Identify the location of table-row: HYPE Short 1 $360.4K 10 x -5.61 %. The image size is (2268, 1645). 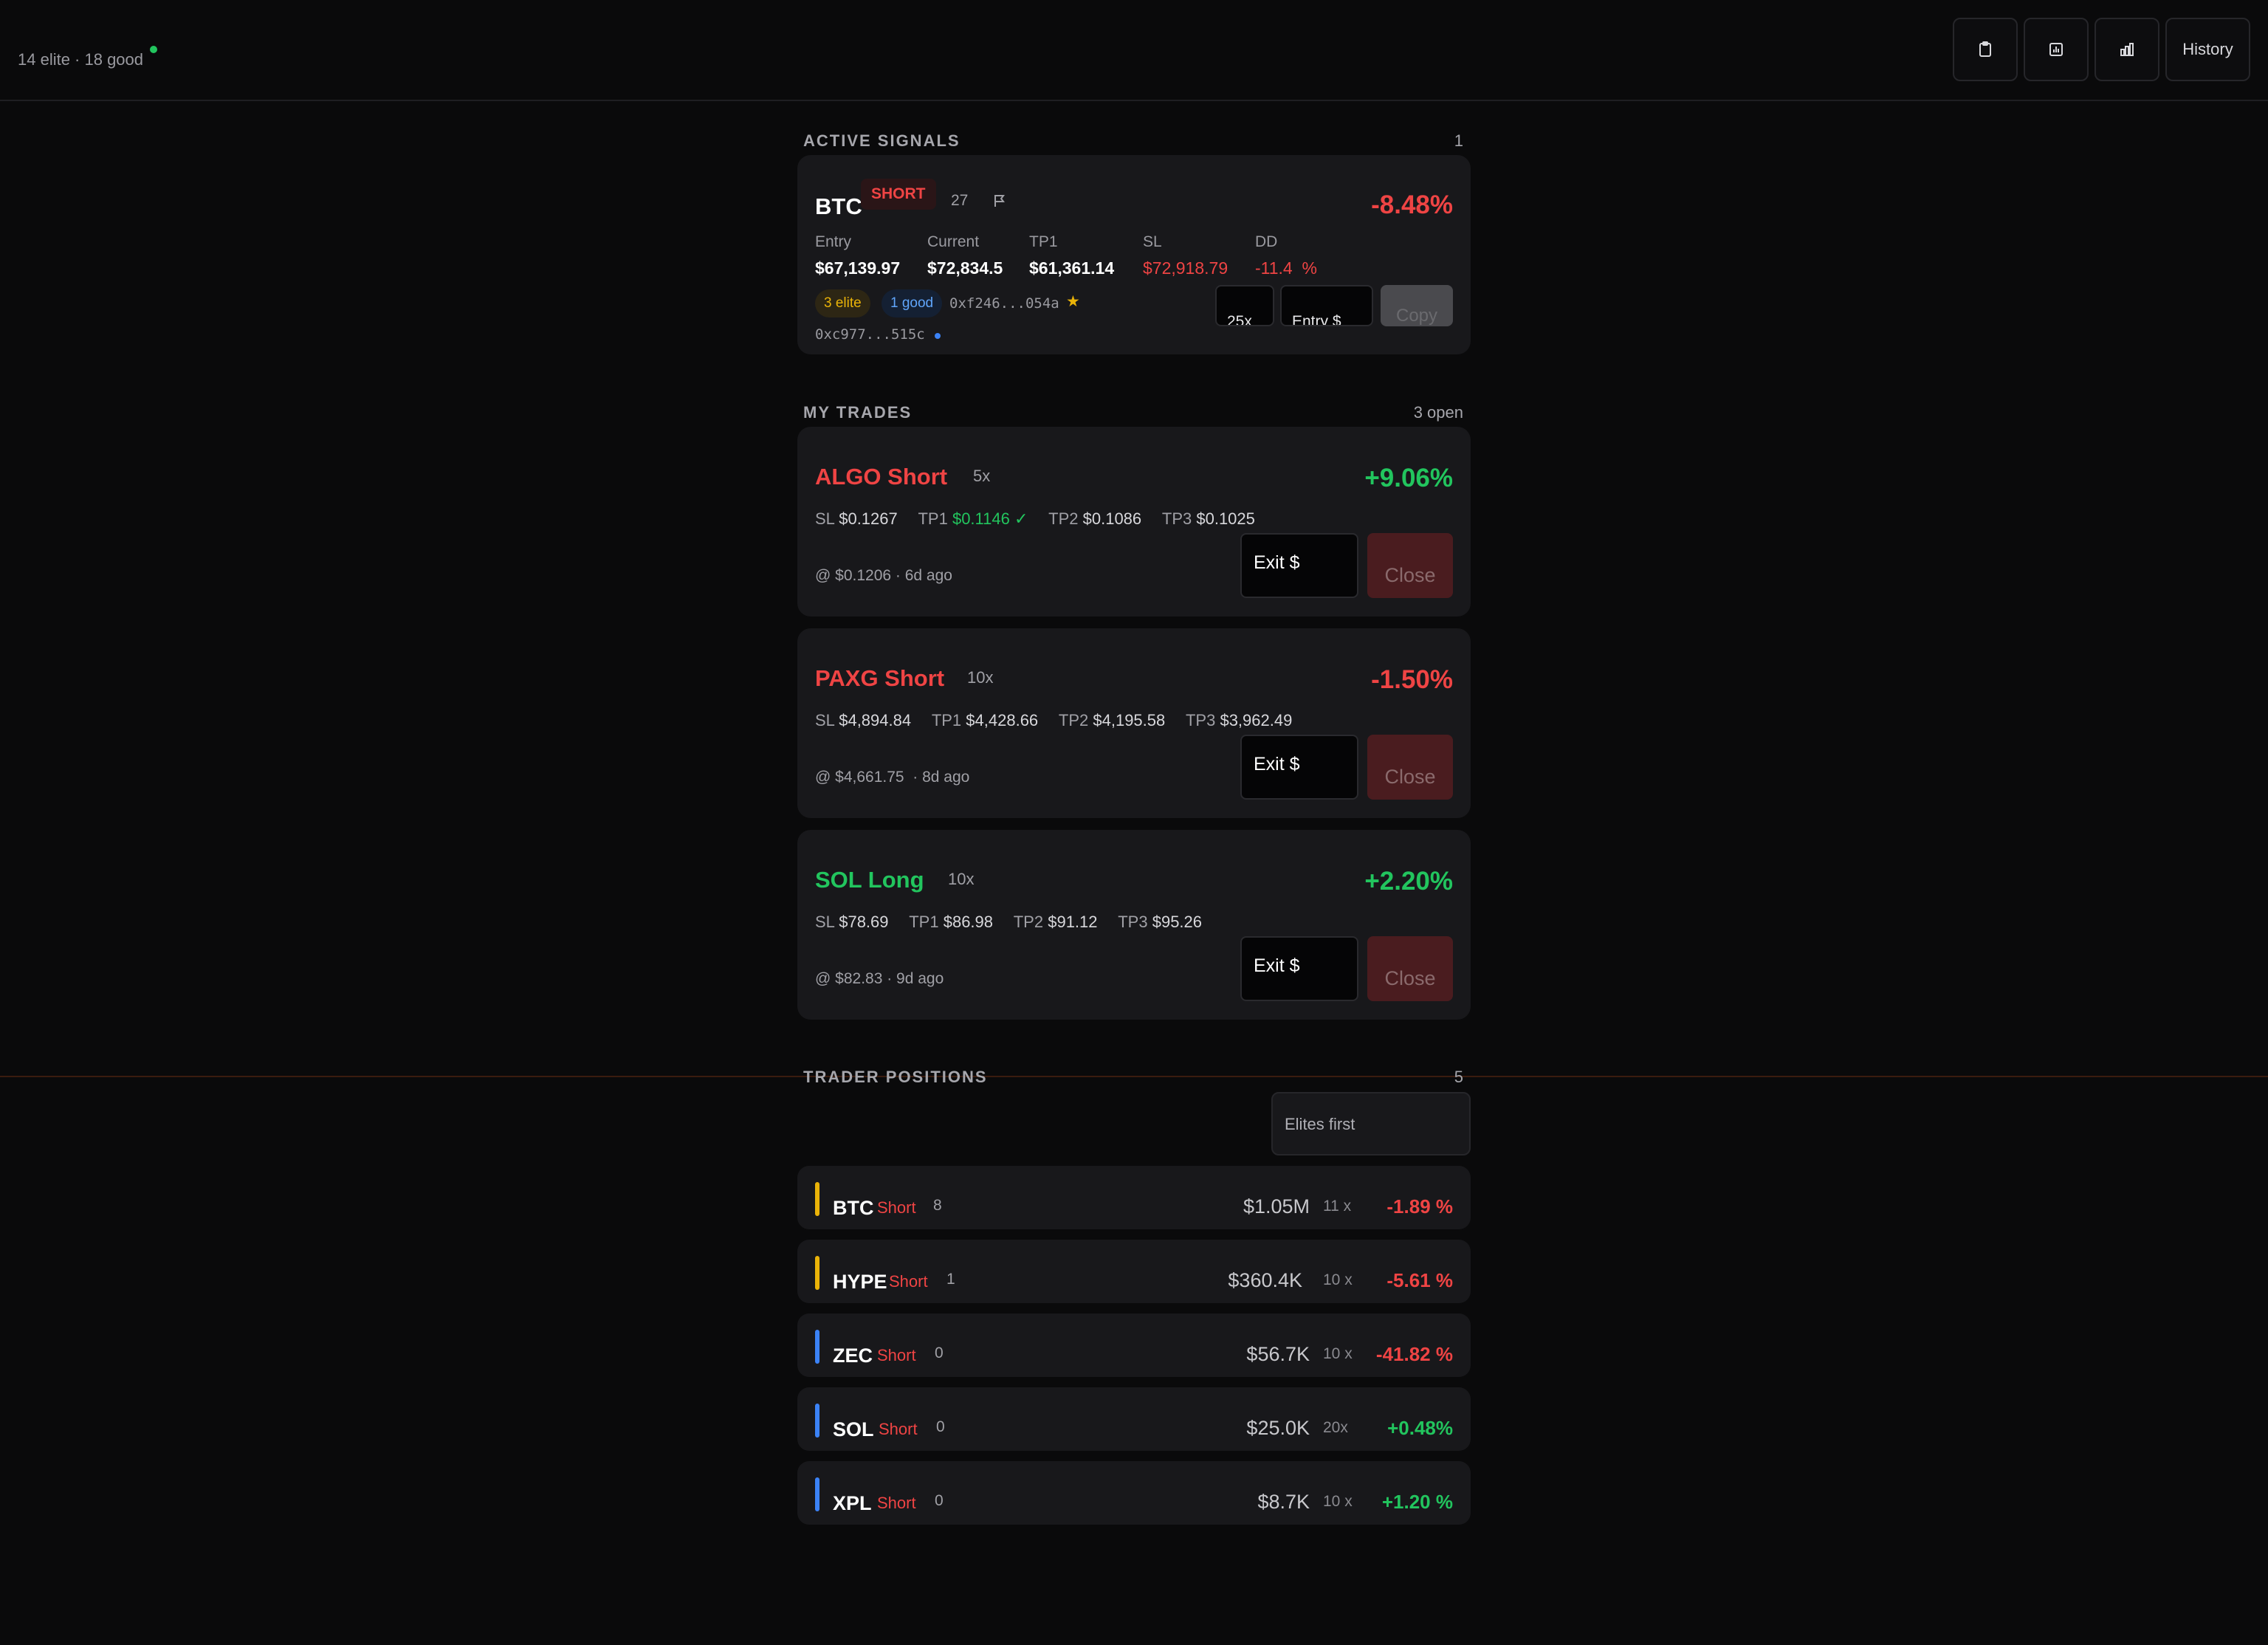
(1134, 1271).